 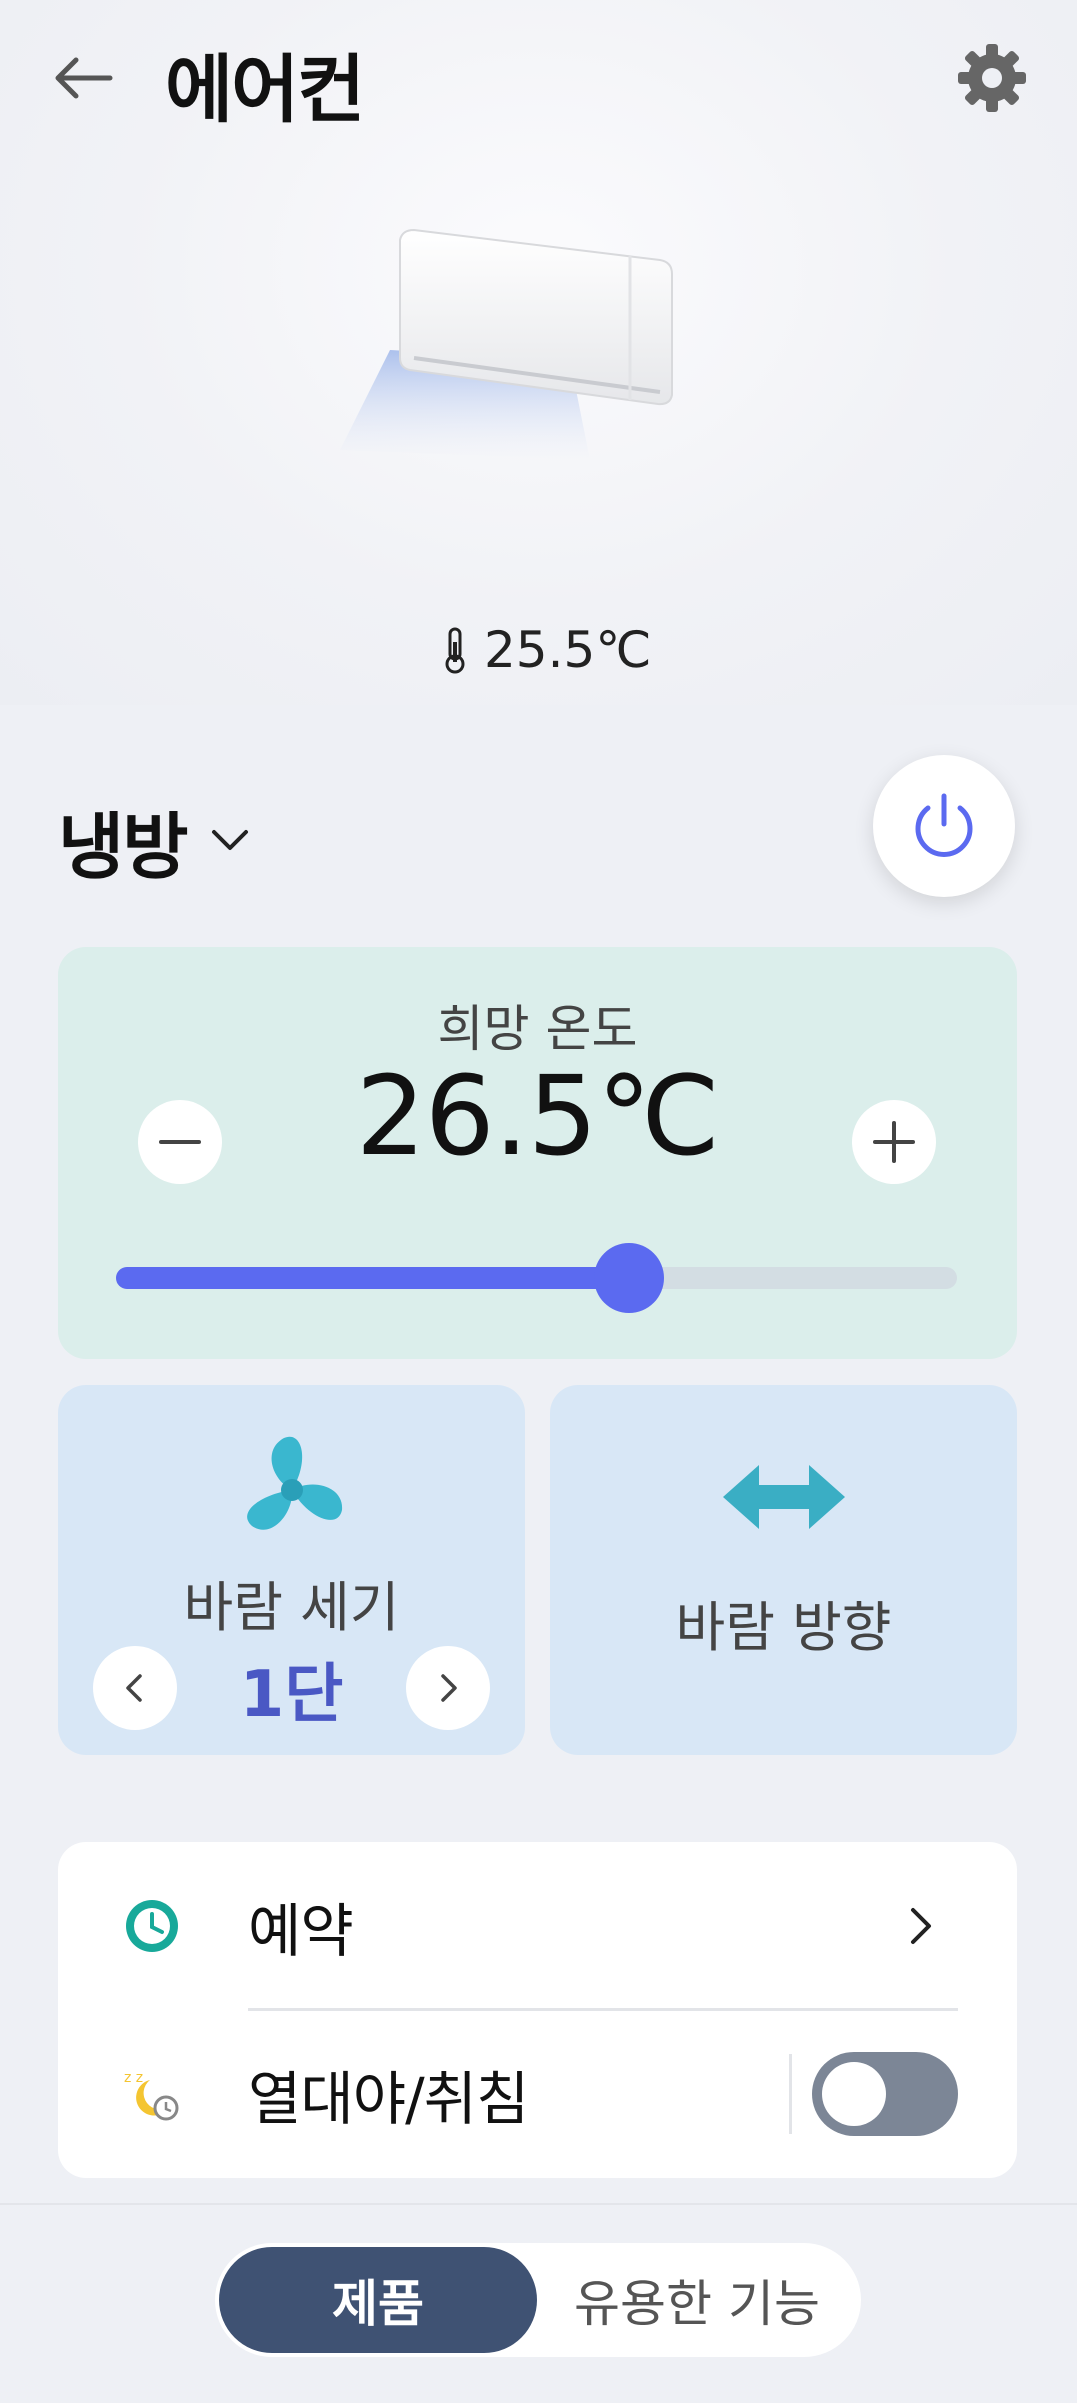 I want to click on power-icon, so click(x=944, y=825).